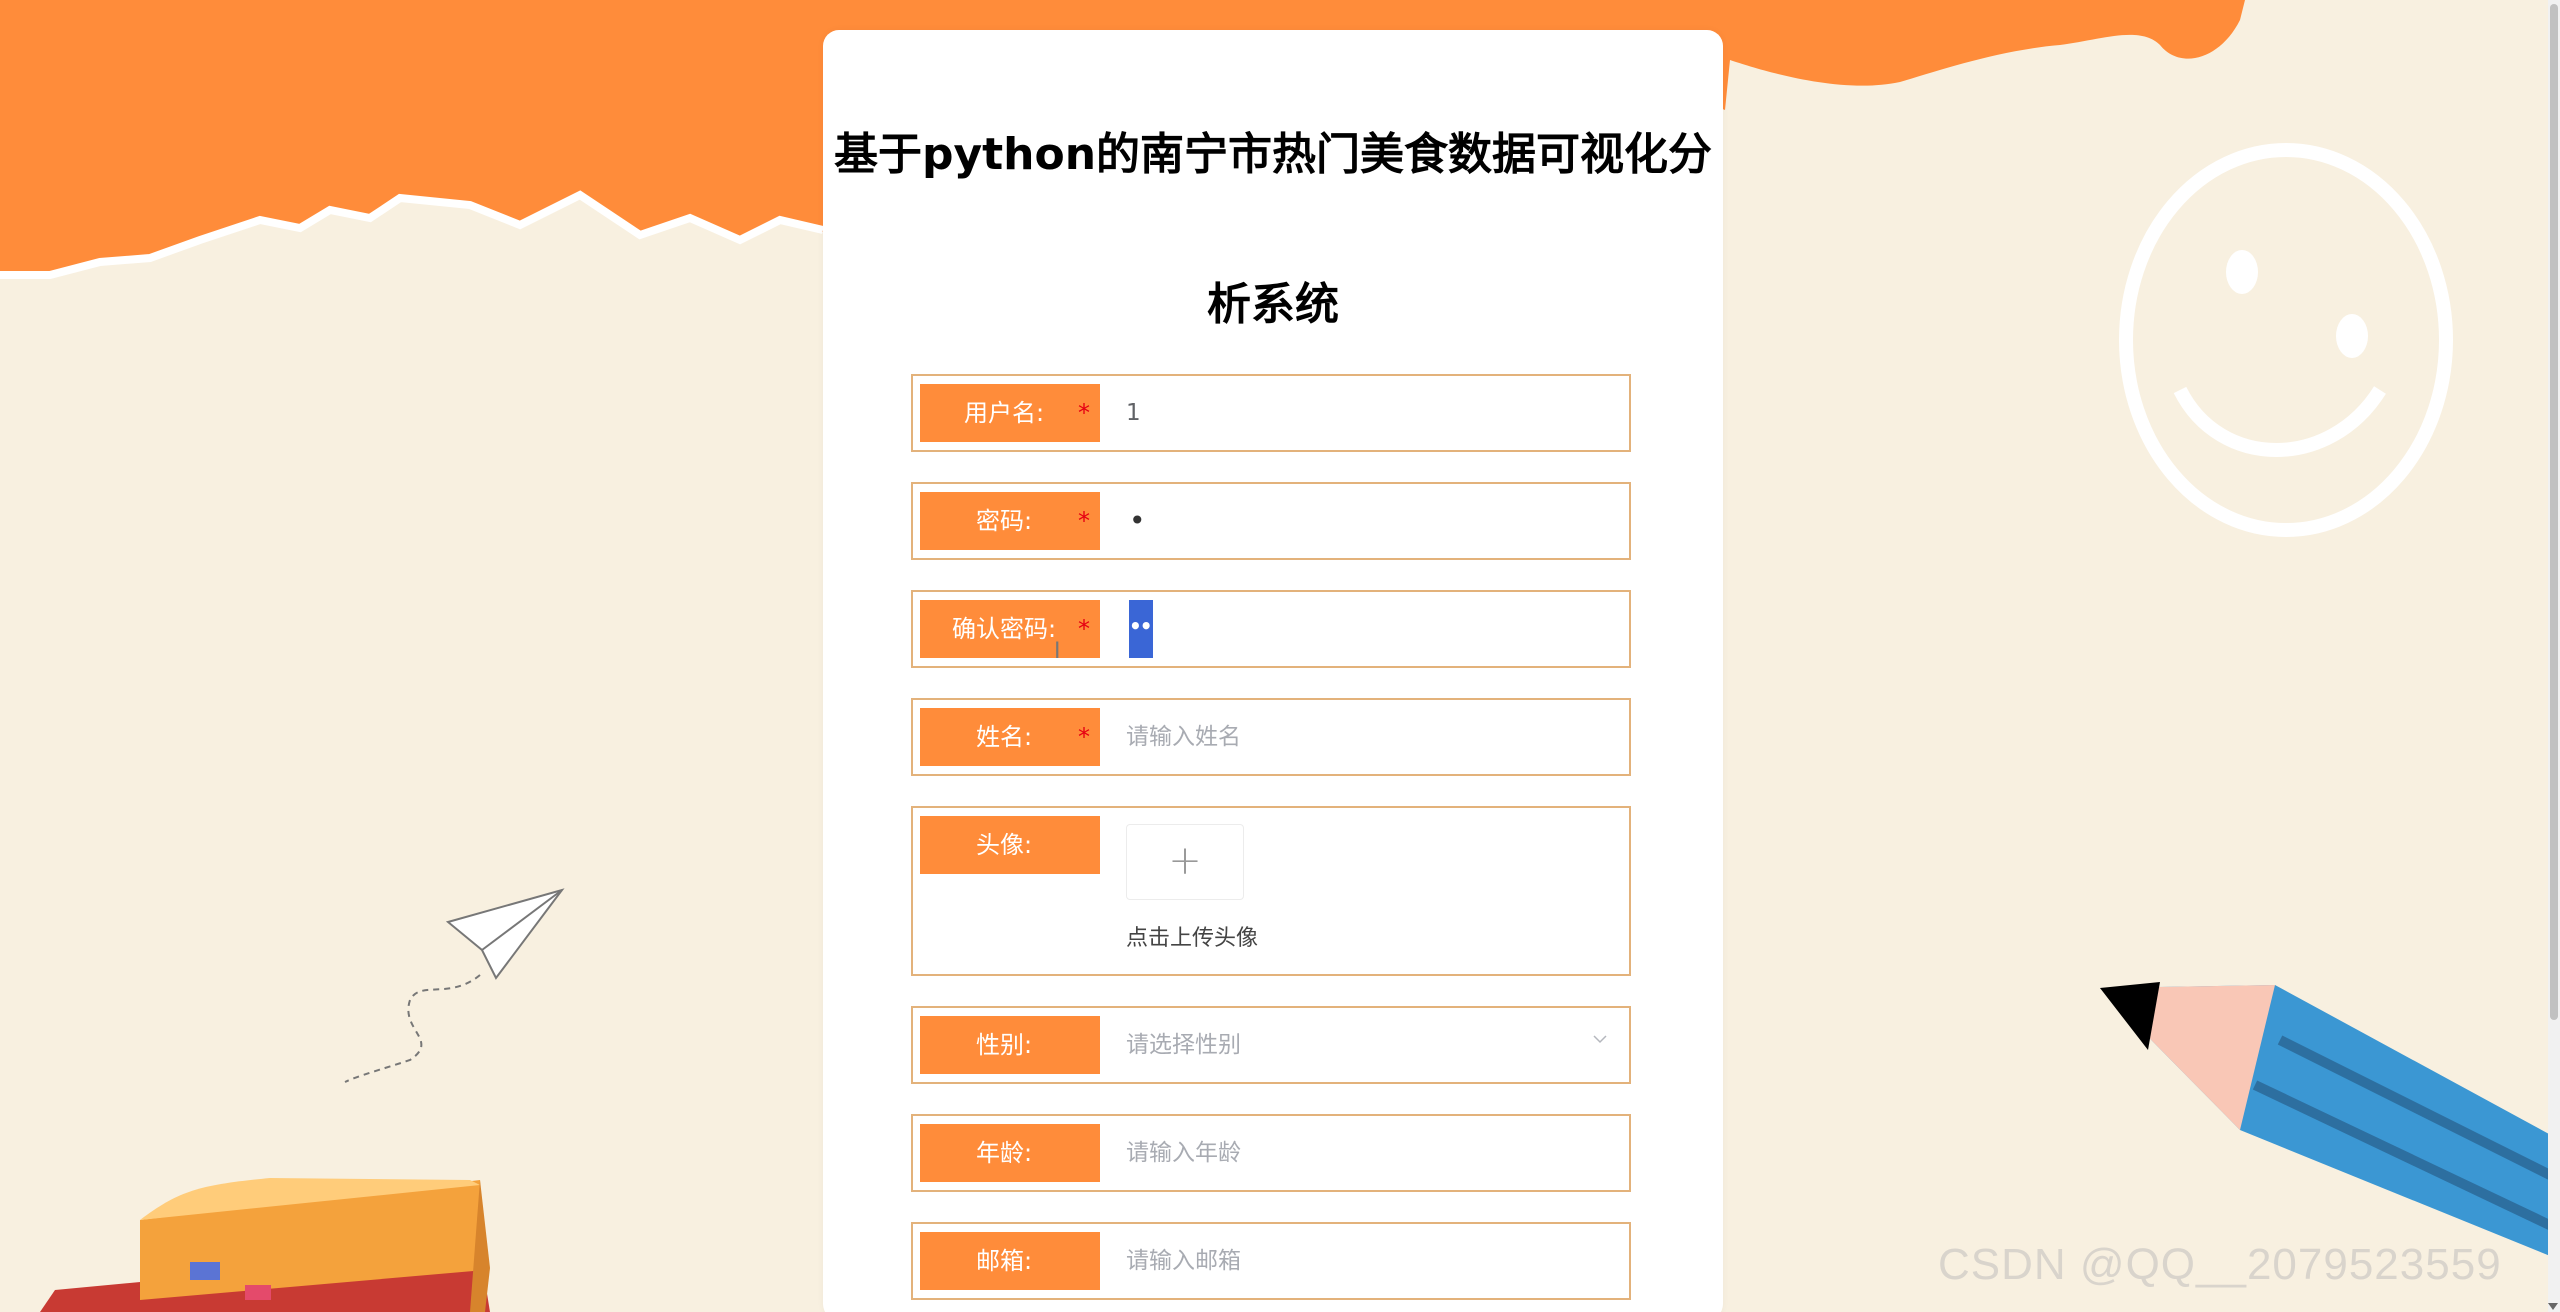 This screenshot has height=1312, width=2560. What do you see at coordinates (505, 934) in the screenshot?
I see `paper-plane-decoration` at bounding box center [505, 934].